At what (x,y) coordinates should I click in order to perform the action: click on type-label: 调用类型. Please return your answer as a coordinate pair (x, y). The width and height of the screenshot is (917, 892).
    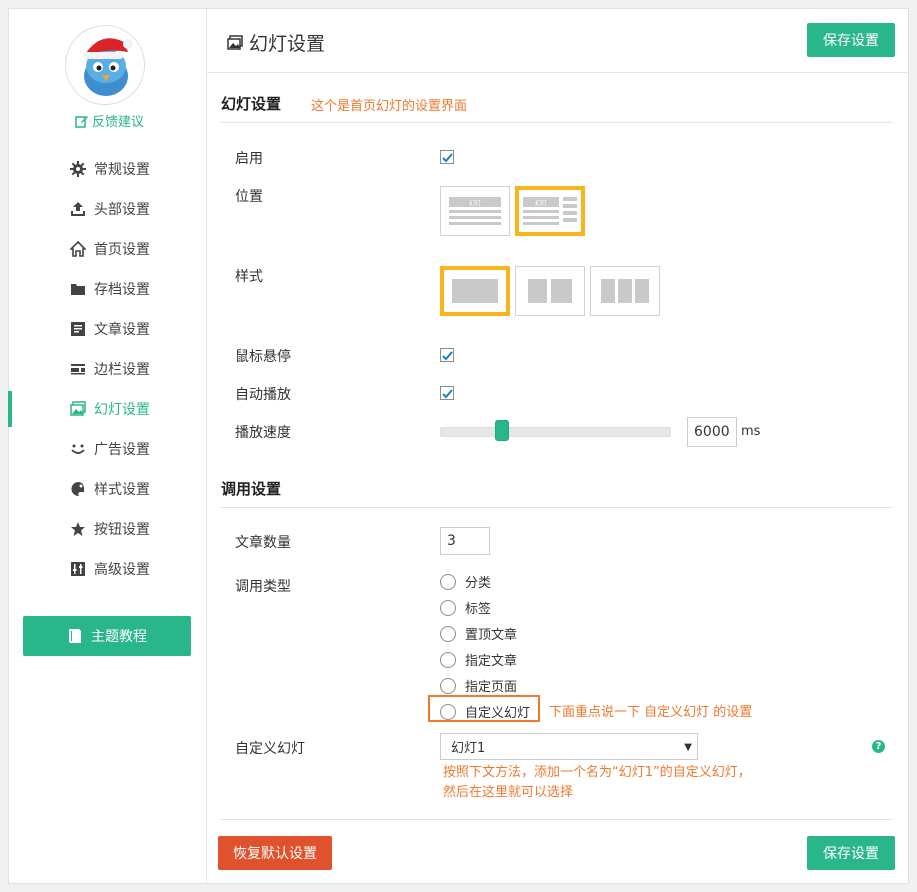
    Looking at the image, I should click on (263, 587).